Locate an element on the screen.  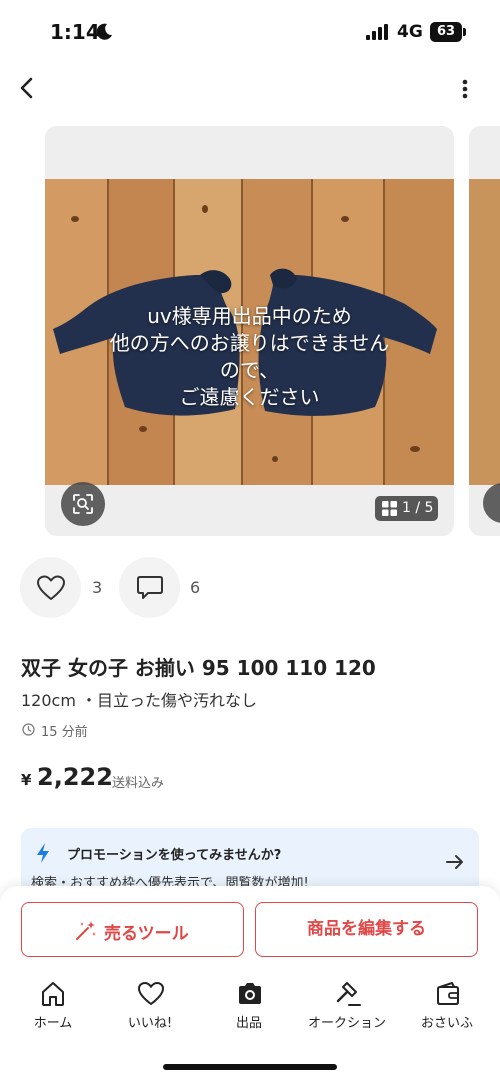
signal-icon is located at coordinates (377, 32).